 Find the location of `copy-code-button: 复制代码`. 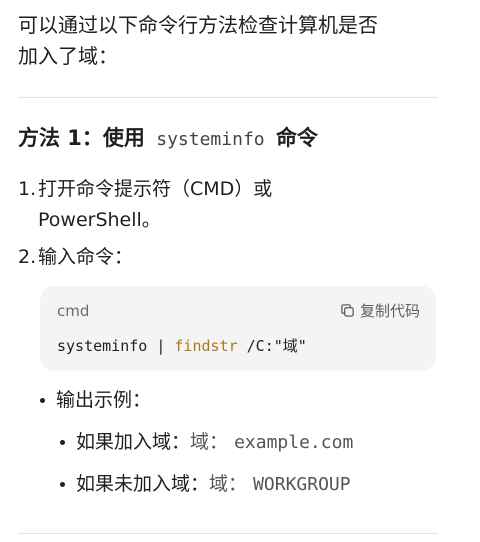

copy-code-button: 复制代码 is located at coordinates (380, 310).